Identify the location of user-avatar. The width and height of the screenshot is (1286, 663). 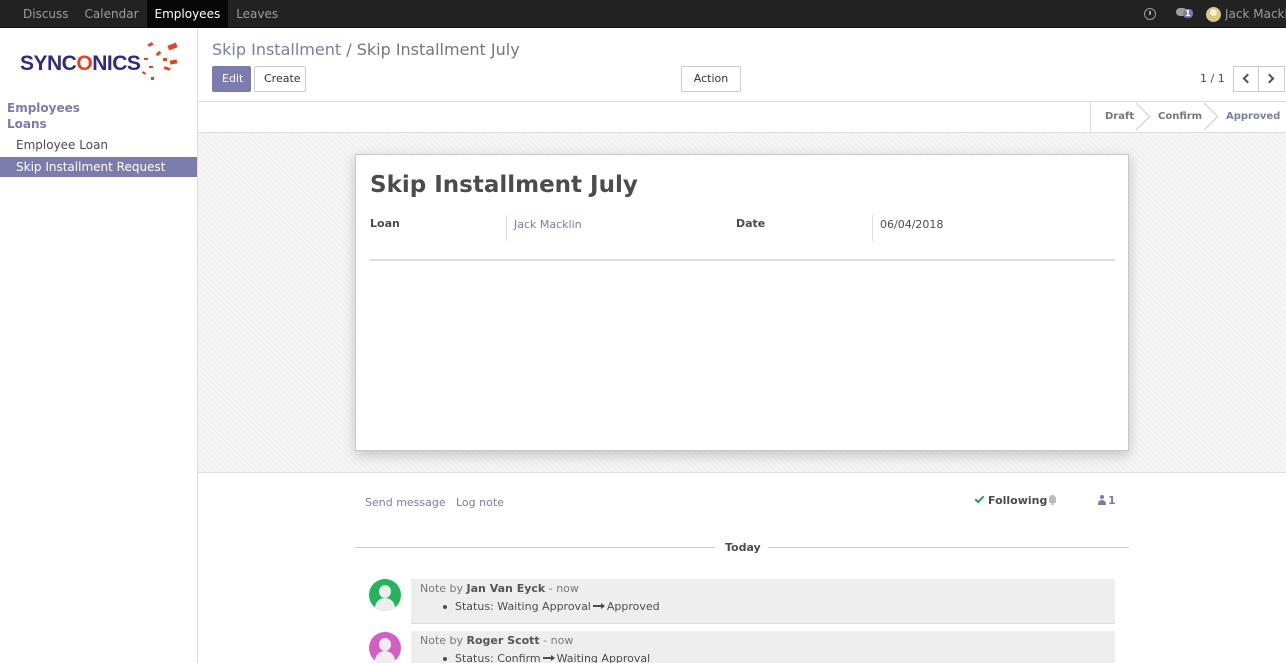
(1213, 14).